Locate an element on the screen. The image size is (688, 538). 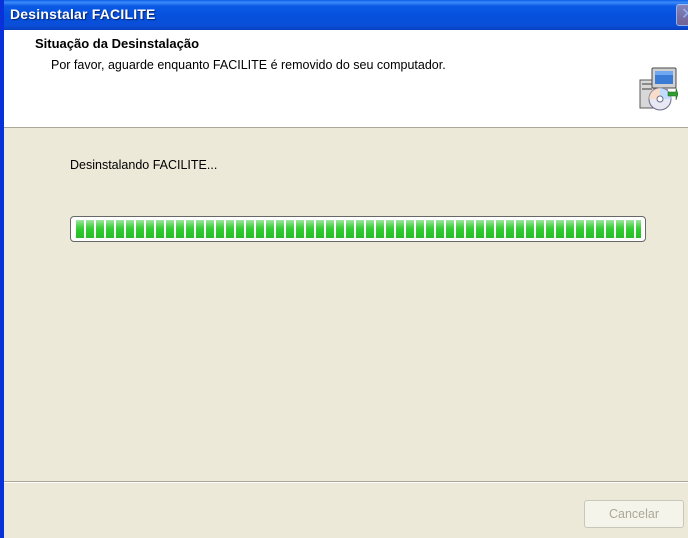
title-bar: Desinstalar FACILITE ✕ is located at coordinates (346, 15).